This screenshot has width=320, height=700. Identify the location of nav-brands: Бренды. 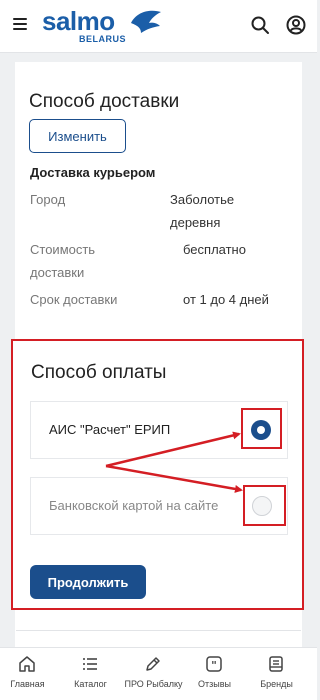
(276, 674).